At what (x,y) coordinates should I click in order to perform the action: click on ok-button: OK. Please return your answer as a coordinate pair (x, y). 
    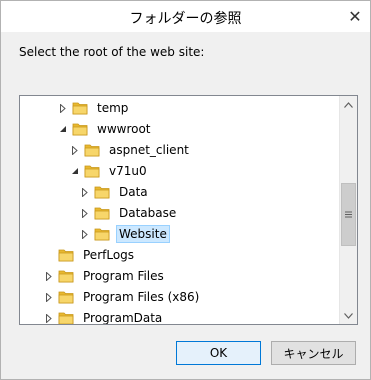
    Looking at the image, I should click on (218, 353).